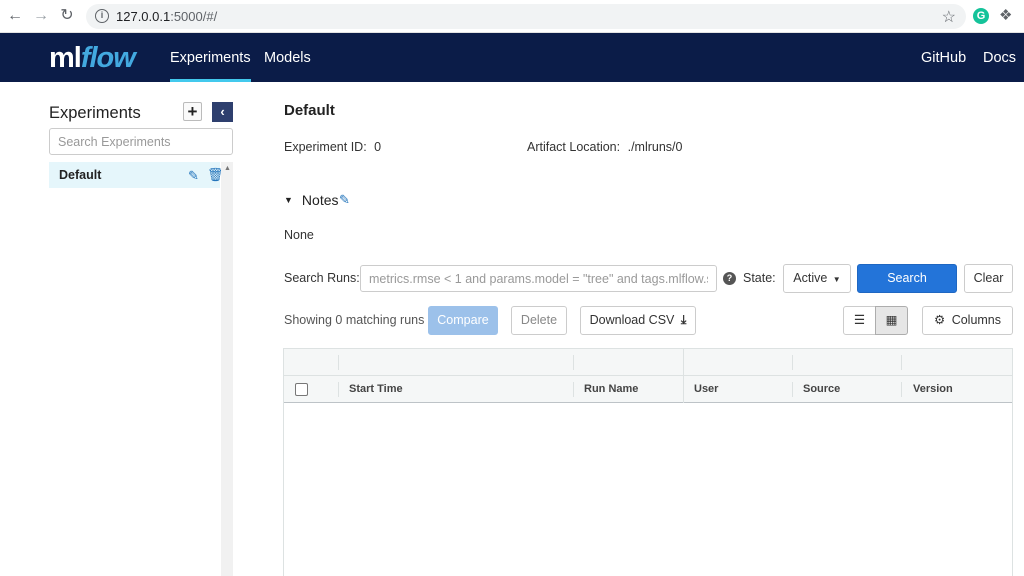 This screenshot has width=1024, height=576. Describe the element at coordinates (706, 389) in the screenshot. I see `column-header-user: User` at that location.